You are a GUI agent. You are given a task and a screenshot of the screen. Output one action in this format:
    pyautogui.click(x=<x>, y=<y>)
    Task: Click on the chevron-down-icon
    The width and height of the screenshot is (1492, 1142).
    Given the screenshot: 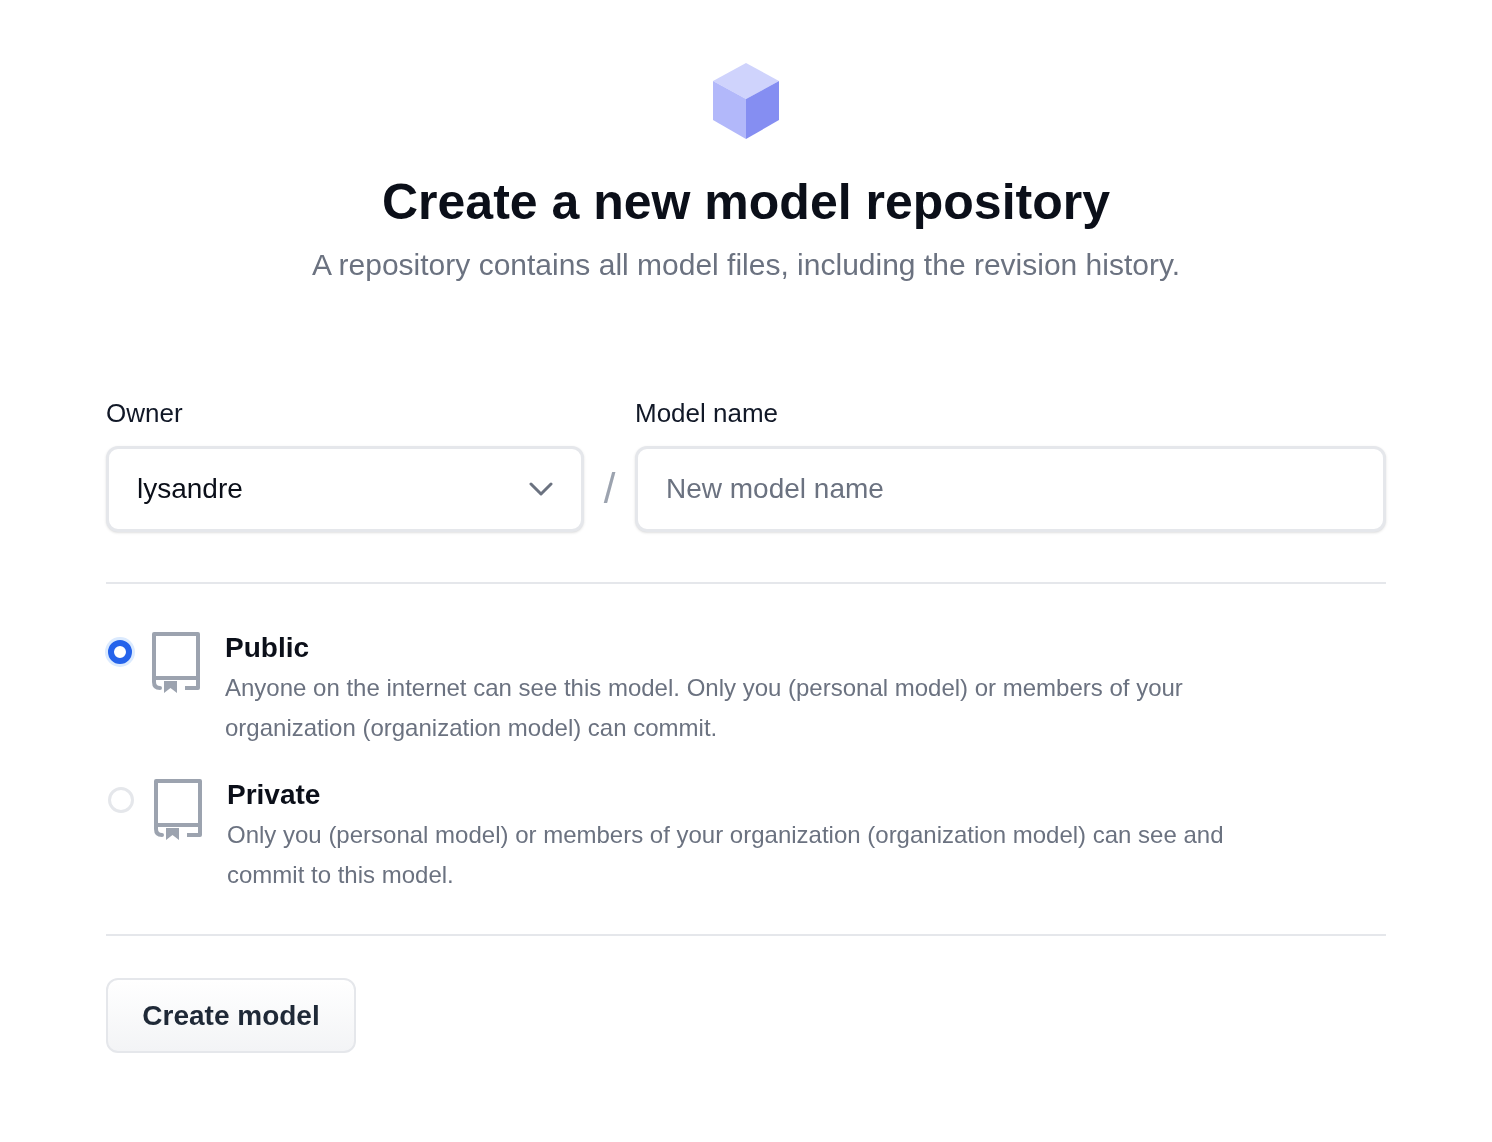 What is the action you would take?
    pyautogui.click(x=541, y=489)
    